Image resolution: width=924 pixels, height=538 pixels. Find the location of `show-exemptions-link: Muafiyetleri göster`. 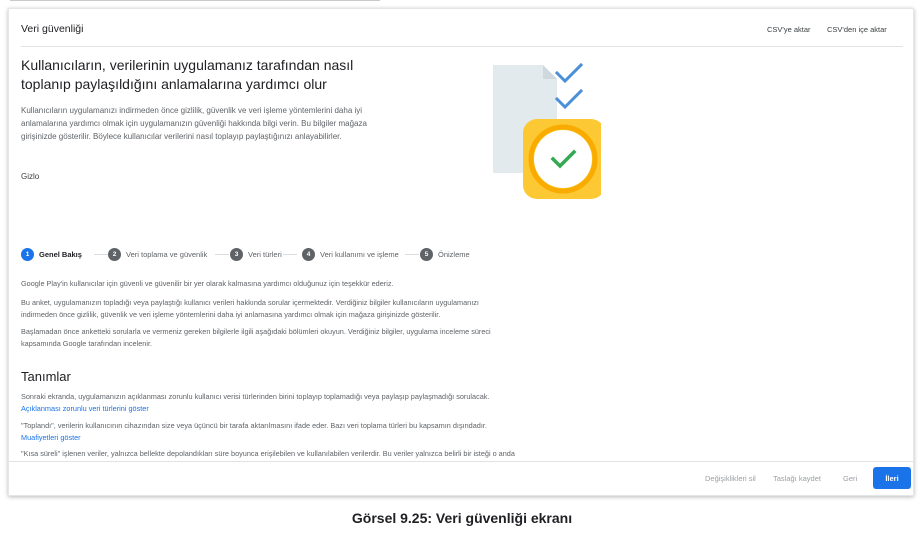

show-exemptions-link: Muafiyetleri göster is located at coordinates (51, 437).